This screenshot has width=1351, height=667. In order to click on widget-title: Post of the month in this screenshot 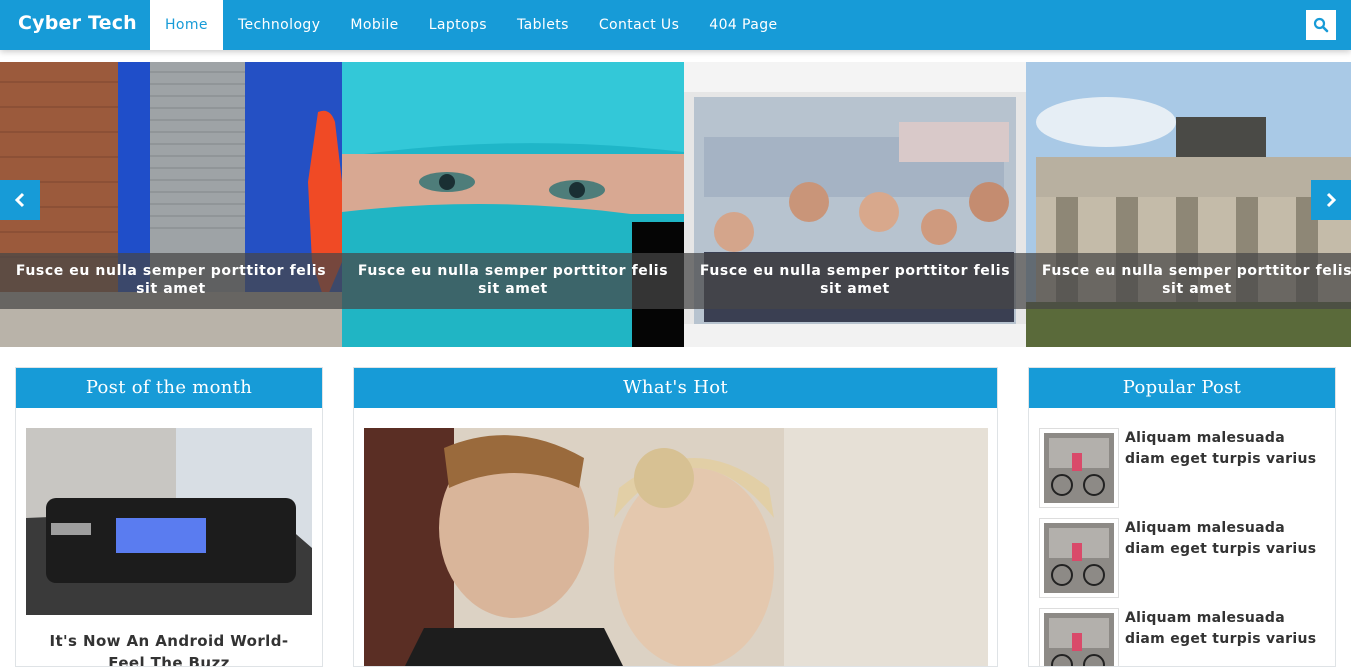, I will do `click(169, 388)`.